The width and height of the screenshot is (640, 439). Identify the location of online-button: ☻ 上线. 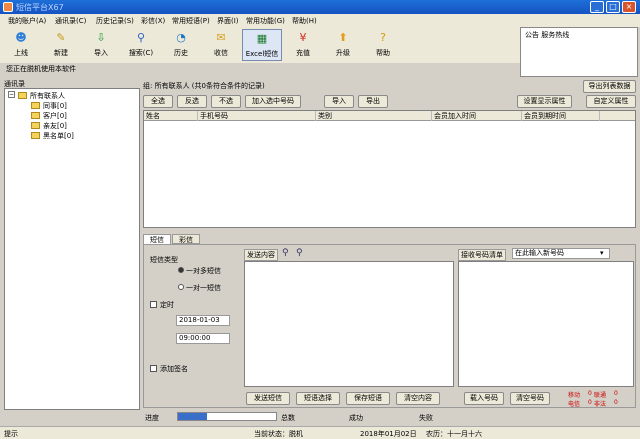
(21, 45).